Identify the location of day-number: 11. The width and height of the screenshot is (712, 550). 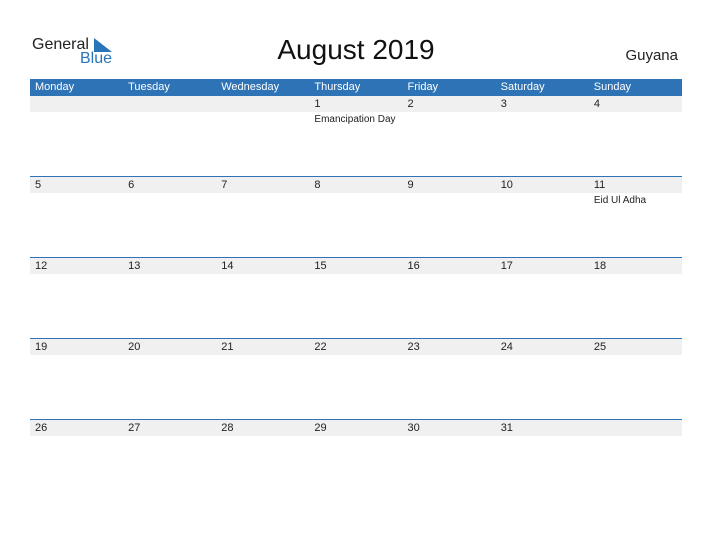
(599, 185).